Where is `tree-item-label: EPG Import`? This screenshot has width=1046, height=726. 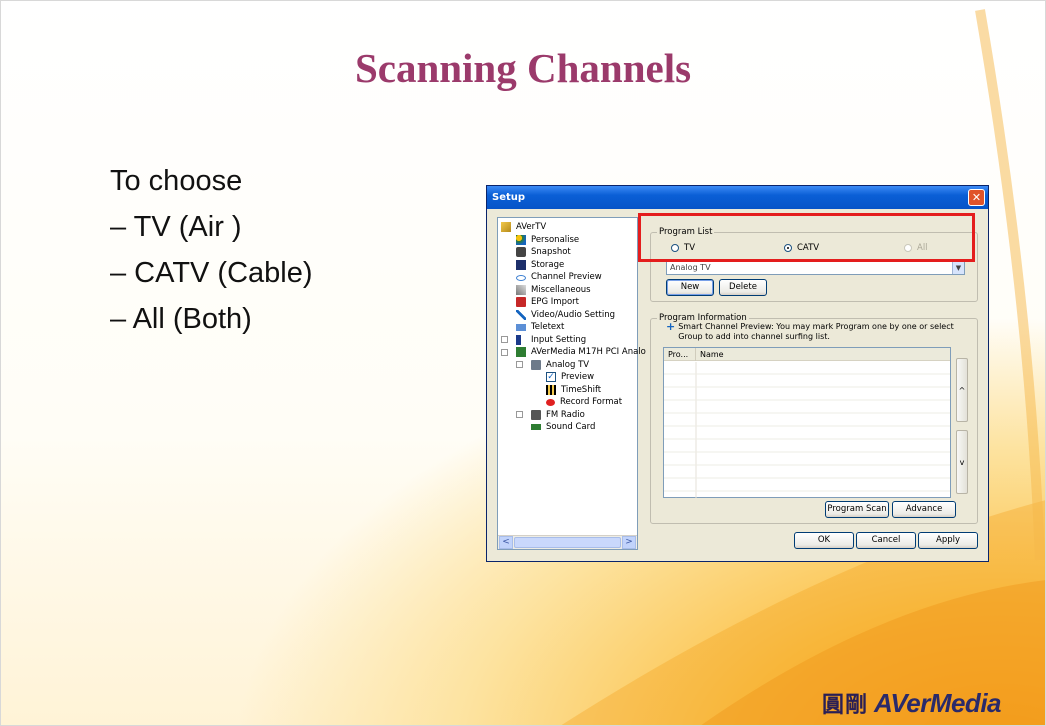 tree-item-label: EPG Import is located at coordinates (555, 302).